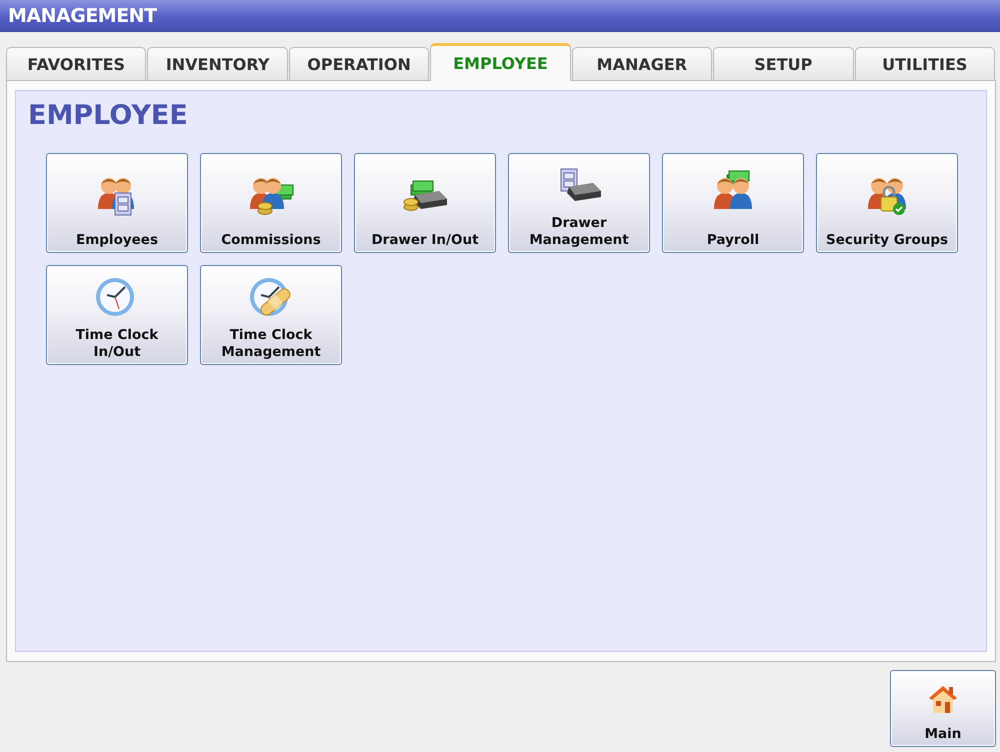 This screenshot has width=1000, height=752. Describe the element at coordinates (117, 203) in the screenshot. I see `tile-button: Employees` at that location.